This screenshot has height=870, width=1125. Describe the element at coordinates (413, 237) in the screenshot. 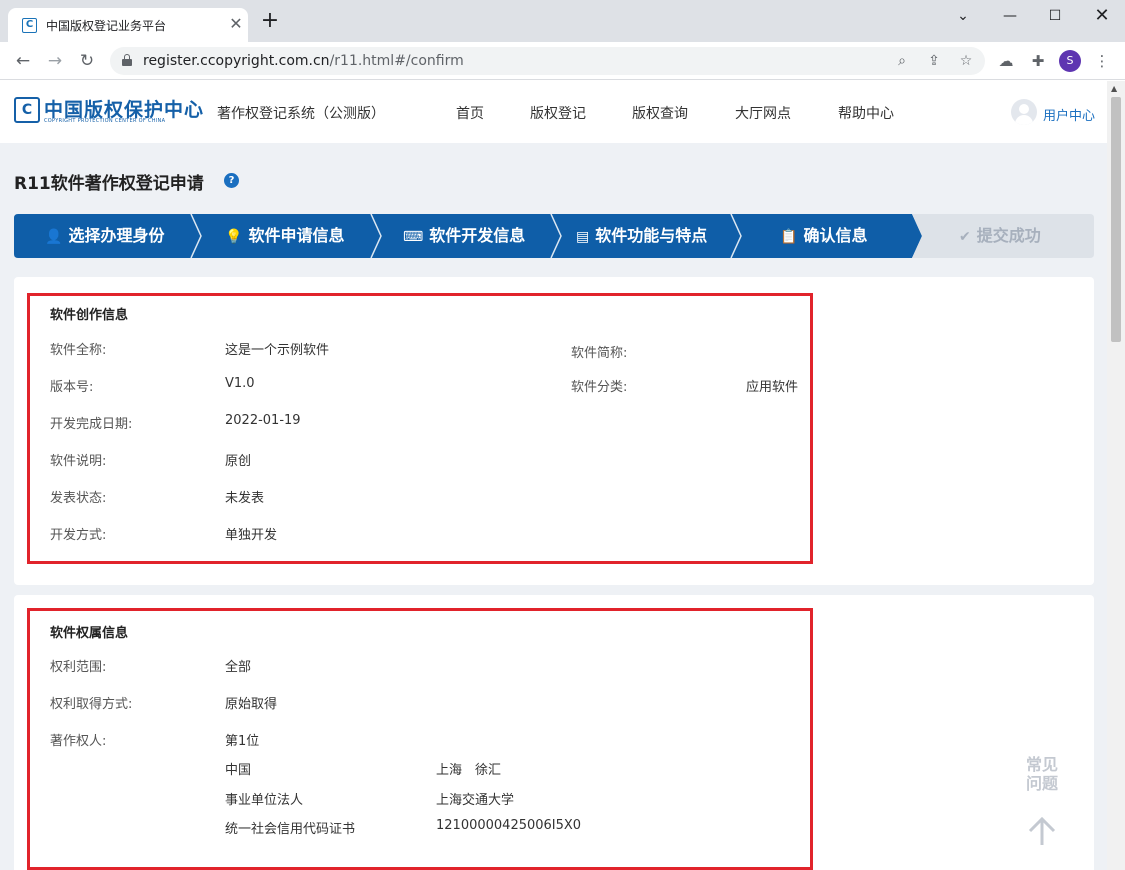

I see `code-window-icon: ⌨` at that location.